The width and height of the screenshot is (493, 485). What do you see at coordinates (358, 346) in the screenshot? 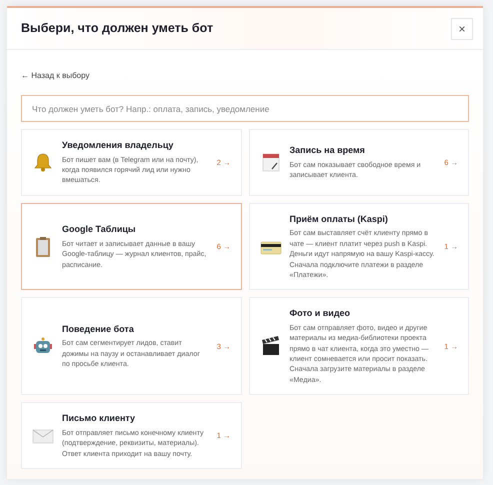
I see `capability-card` at bounding box center [358, 346].